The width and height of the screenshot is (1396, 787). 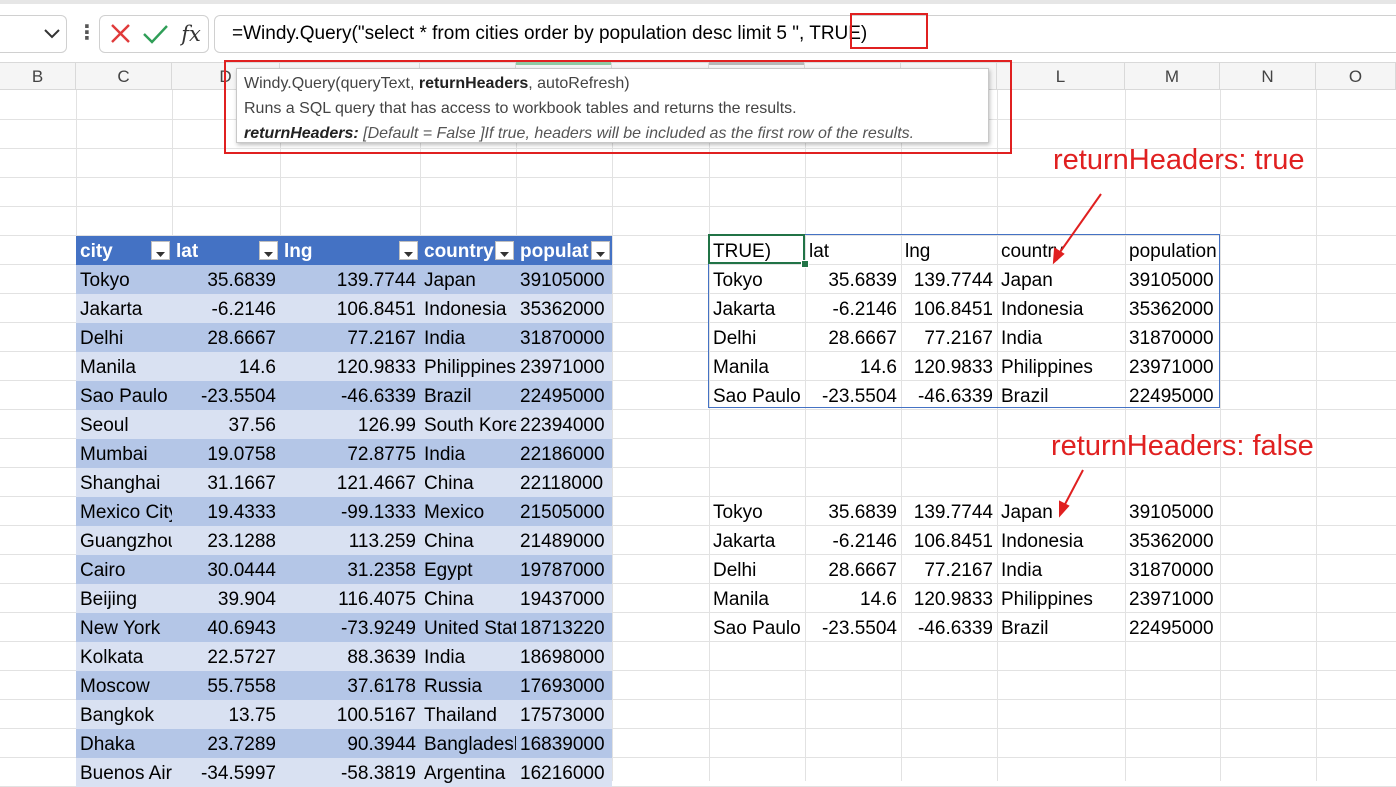 What do you see at coordinates (1077, 229) in the screenshot?
I see `arrow-true` at bounding box center [1077, 229].